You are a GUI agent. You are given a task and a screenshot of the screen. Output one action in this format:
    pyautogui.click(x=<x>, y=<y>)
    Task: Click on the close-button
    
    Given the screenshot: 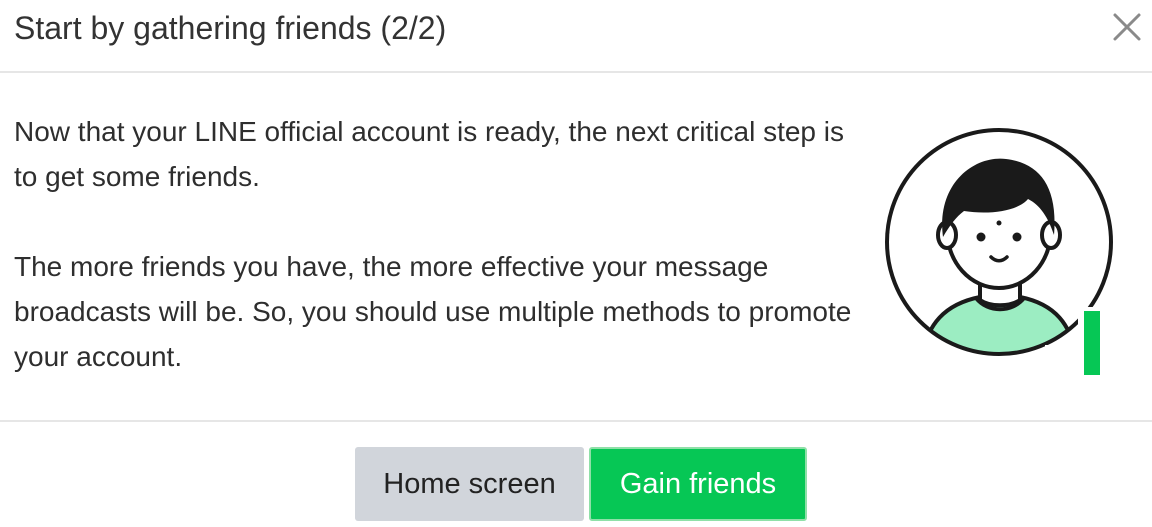 What is the action you would take?
    pyautogui.click(x=1127, y=27)
    